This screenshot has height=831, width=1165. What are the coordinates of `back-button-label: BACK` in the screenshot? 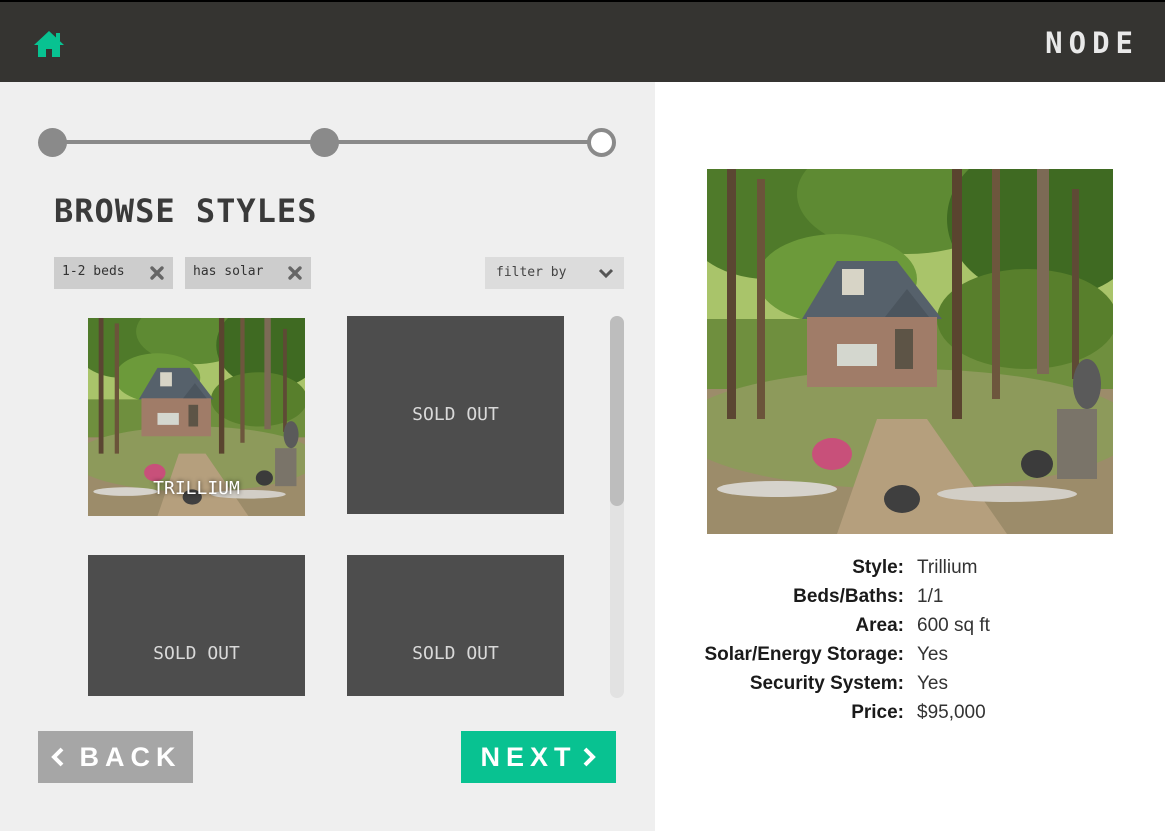 It's located at (130, 756).